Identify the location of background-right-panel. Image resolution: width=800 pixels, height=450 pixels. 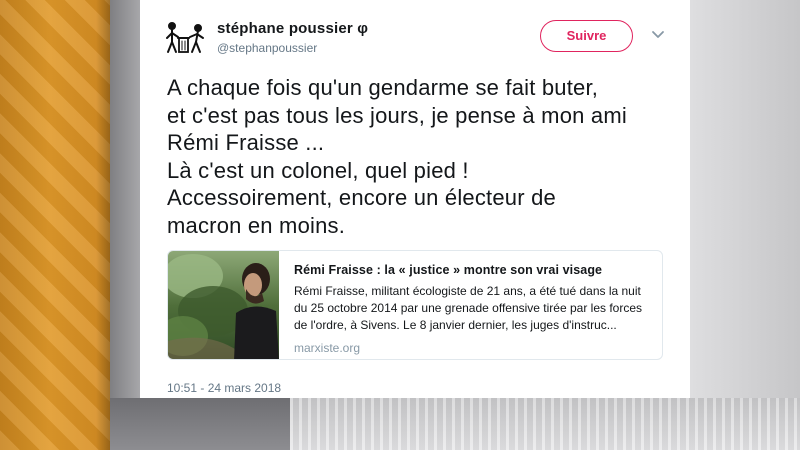
(745, 225).